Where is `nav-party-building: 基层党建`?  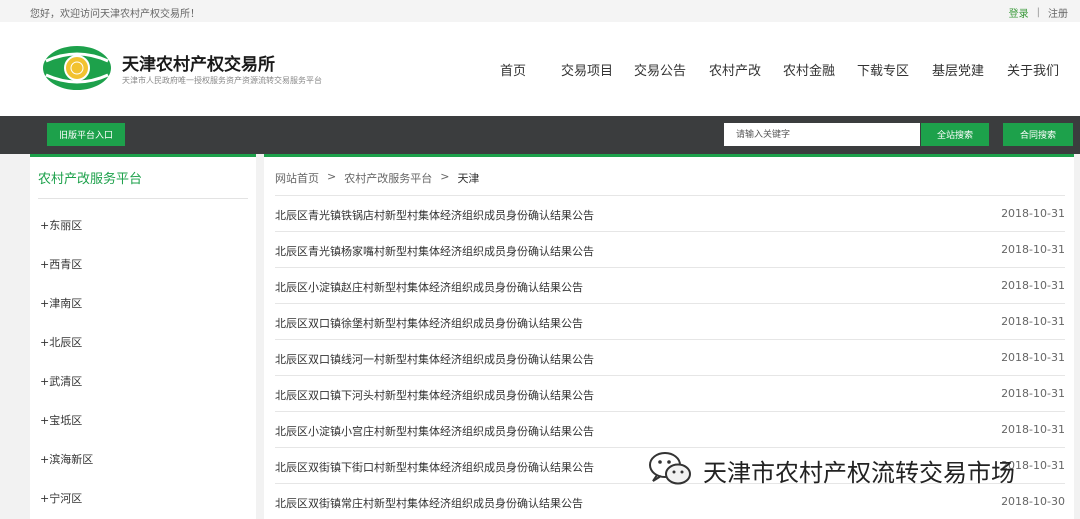
nav-party-building: 基层党建 is located at coordinates (958, 69).